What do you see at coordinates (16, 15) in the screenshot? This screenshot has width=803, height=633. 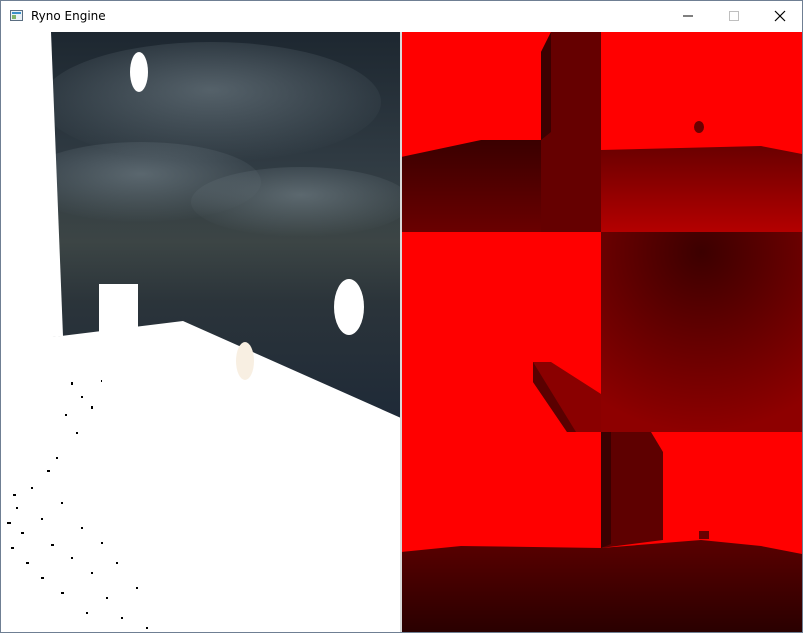 I see `app-window-icon` at bounding box center [16, 15].